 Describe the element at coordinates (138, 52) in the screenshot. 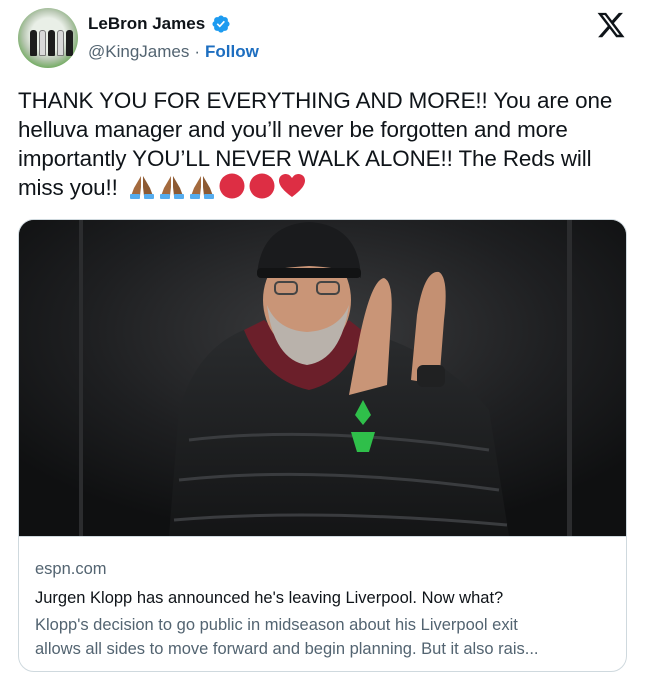

I see `author-handle: @KingJames` at that location.